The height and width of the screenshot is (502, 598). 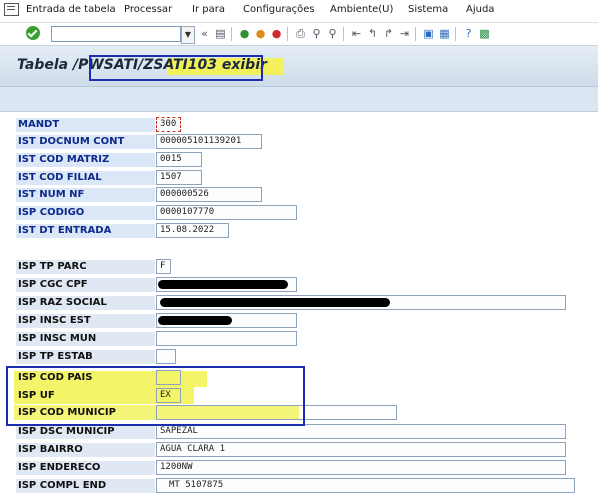 I want to click on enter-check-icon, so click(x=33, y=33).